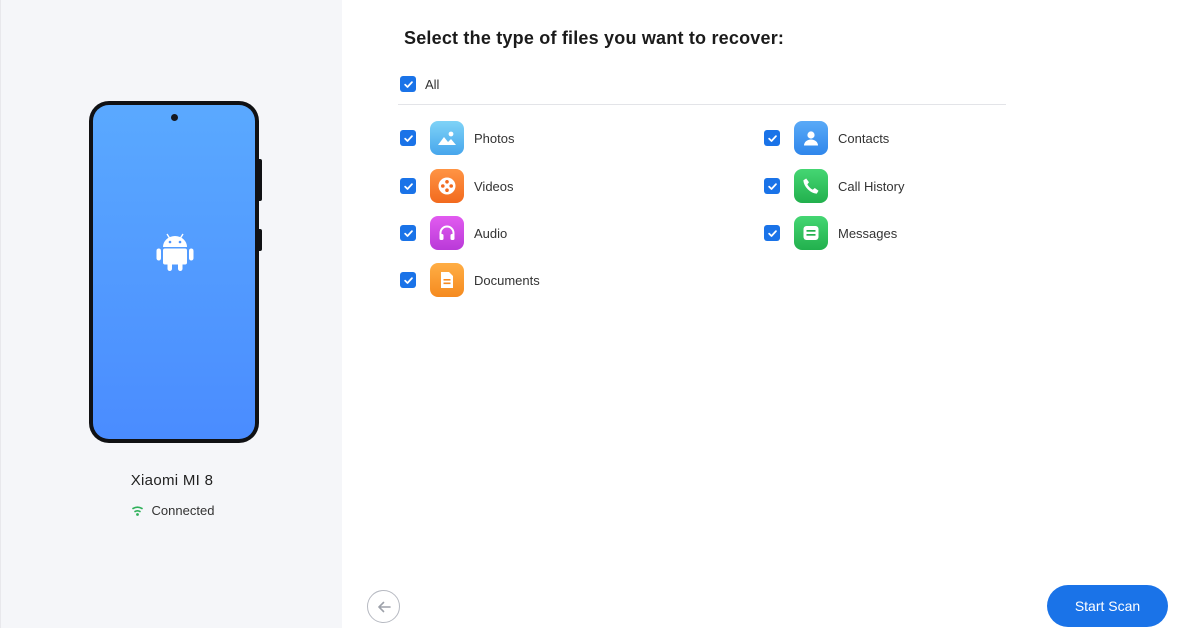 This screenshot has height=628, width=1200. Describe the element at coordinates (419, 84) in the screenshot. I see `select-all-checkbox: All` at that location.